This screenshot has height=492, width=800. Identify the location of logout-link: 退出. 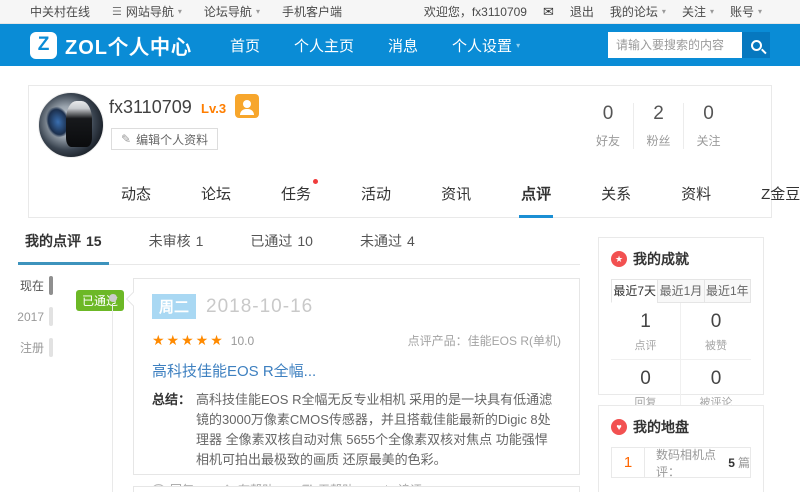
(582, 11).